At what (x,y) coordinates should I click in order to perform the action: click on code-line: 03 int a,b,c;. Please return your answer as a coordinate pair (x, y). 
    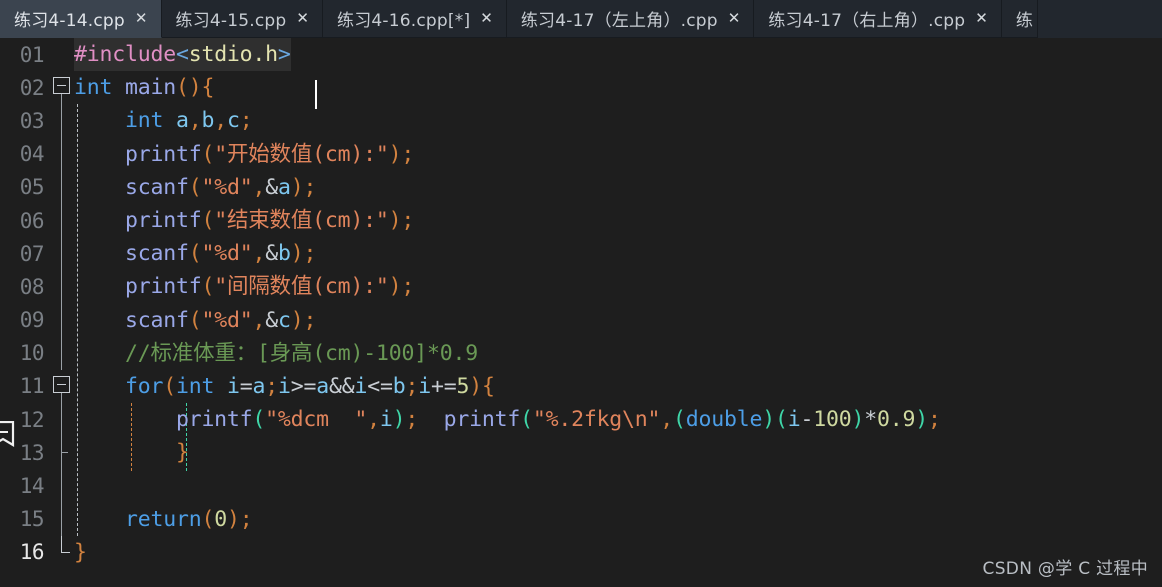
    Looking at the image, I should click on (581, 121).